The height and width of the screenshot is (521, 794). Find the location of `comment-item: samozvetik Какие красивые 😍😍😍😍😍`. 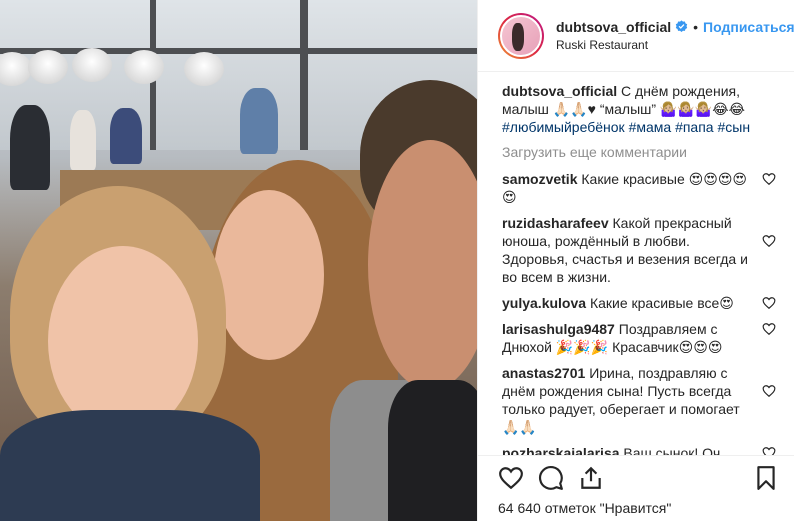

comment-item: samozvetik Какие красивые 😍😍😍😍😍 is located at coordinates (640, 188).